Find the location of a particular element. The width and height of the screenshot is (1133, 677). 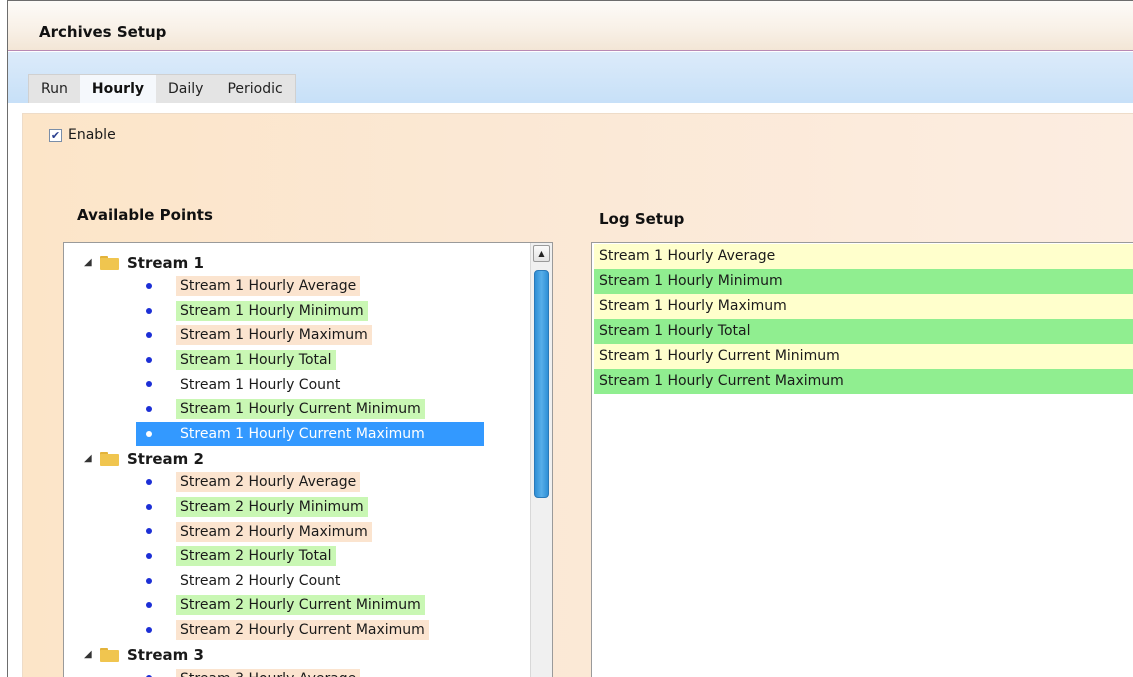

tree-item-label: Stream 2 Hourly Total is located at coordinates (256, 556).